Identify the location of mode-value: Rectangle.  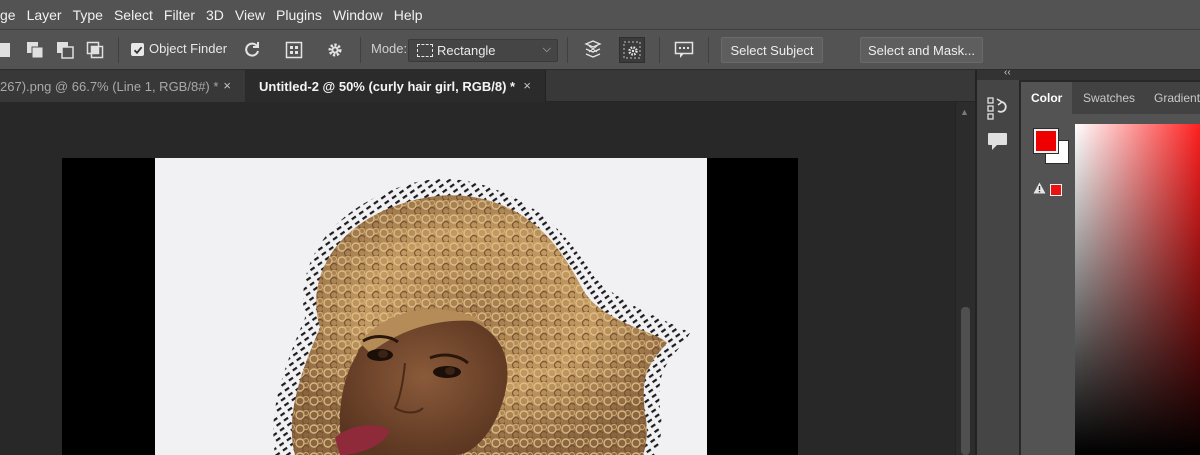
(466, 50).